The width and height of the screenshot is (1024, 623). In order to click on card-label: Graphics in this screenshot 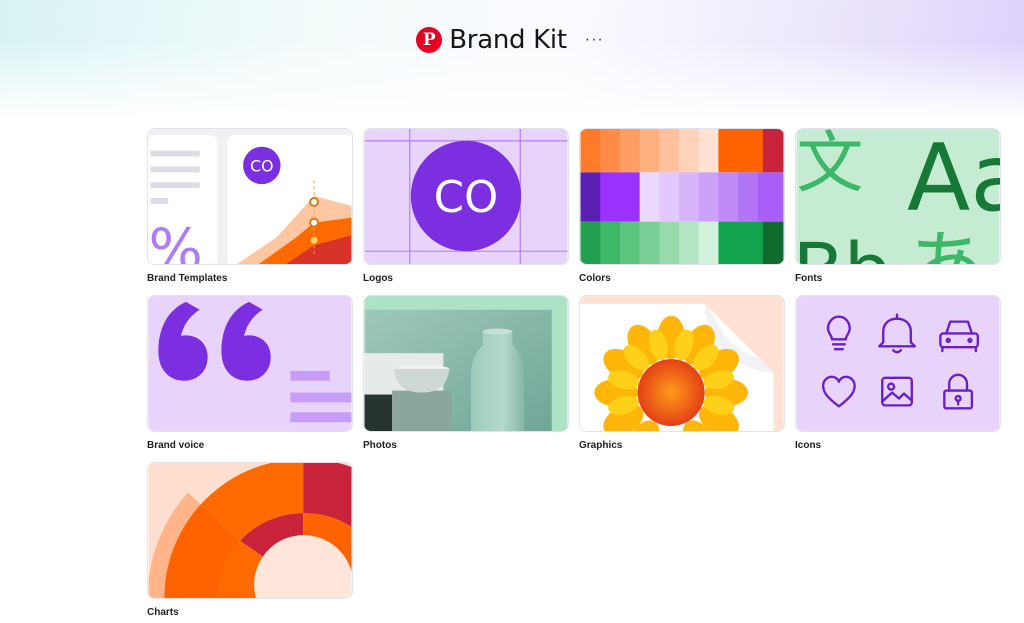, I will do `click(601, 445)`.